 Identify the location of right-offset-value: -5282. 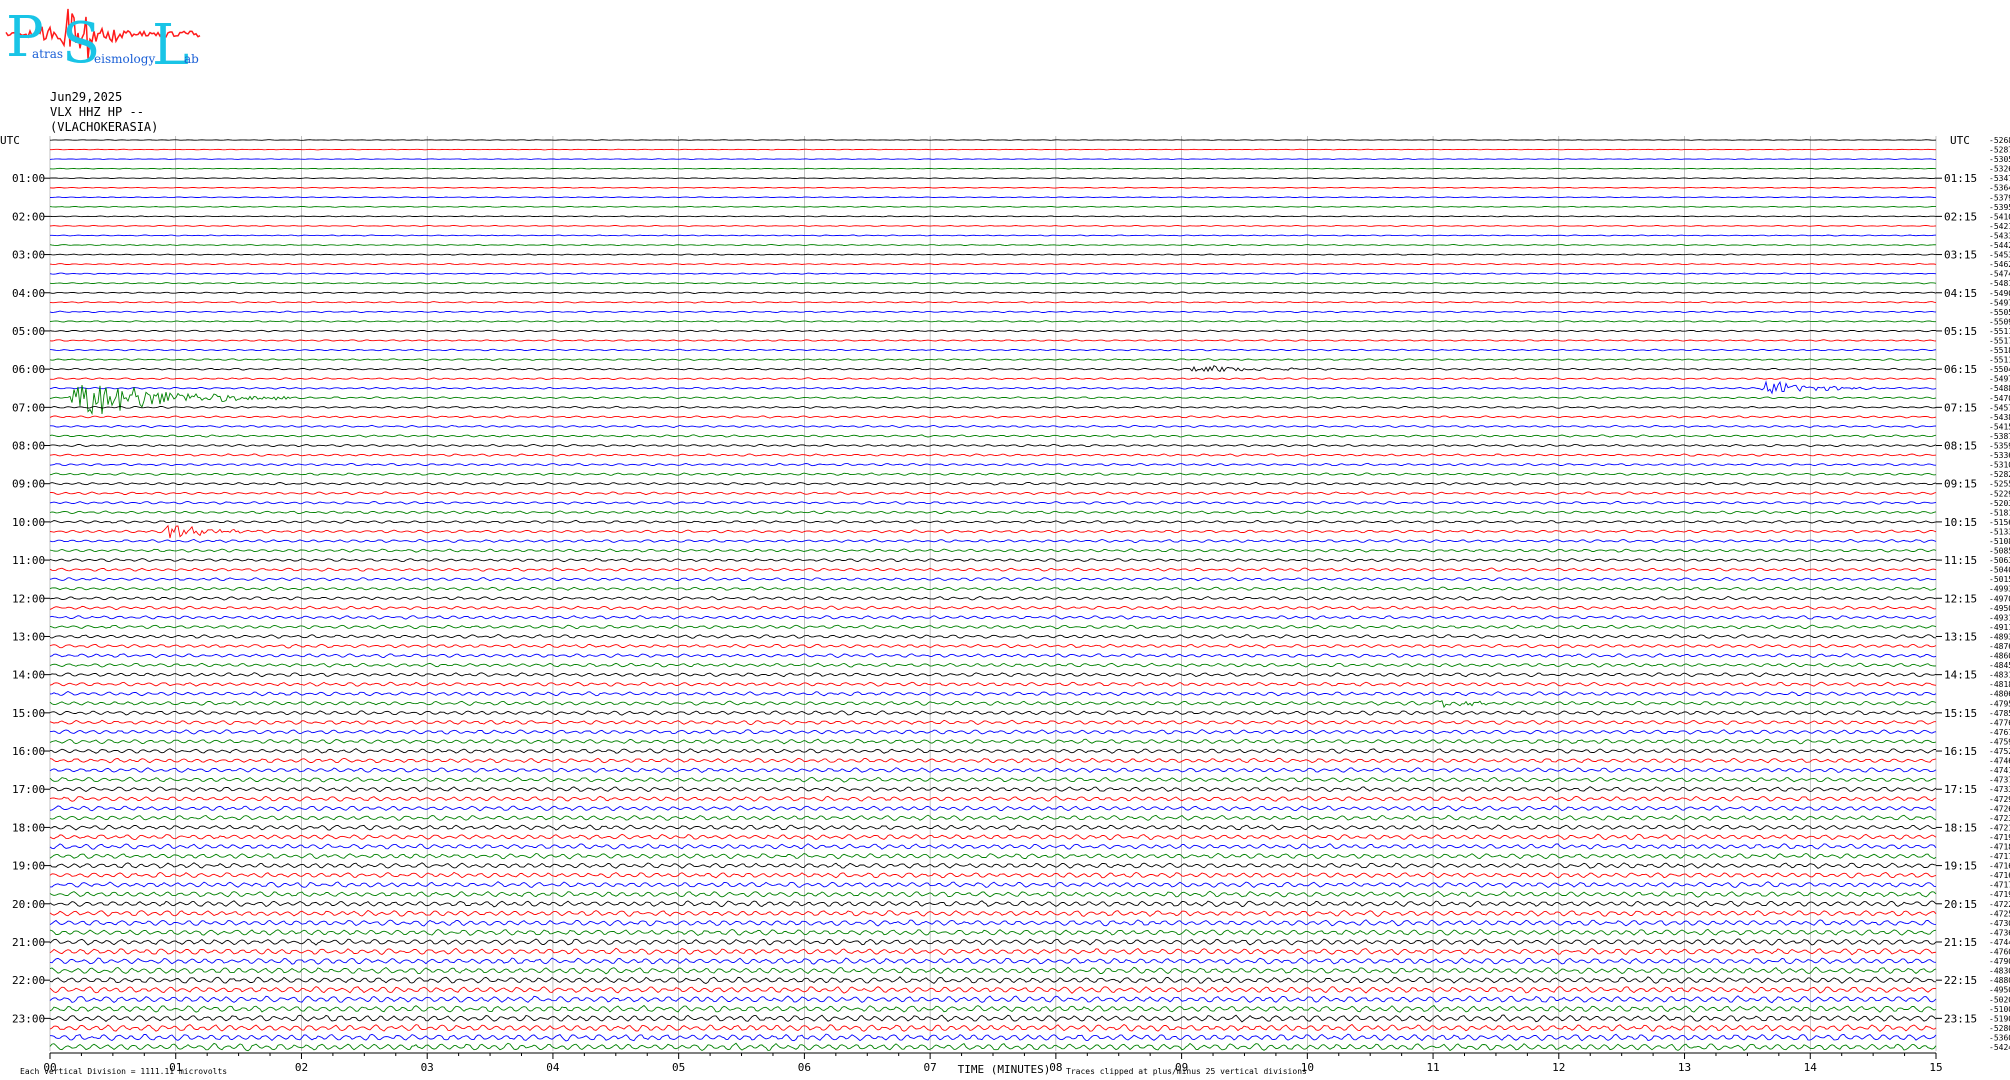
(1999, 474).